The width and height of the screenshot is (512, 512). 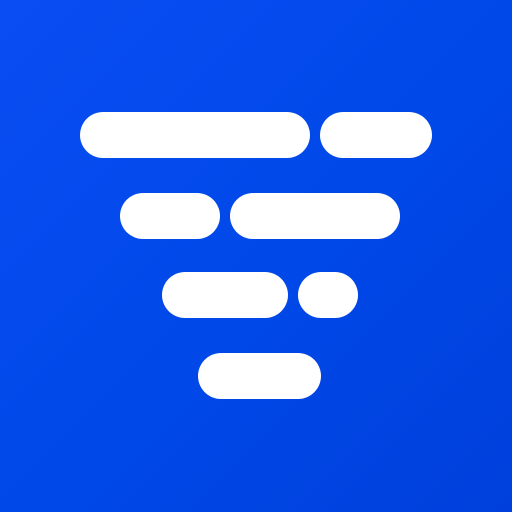 I want to click on logo-bar-row4, so click(x=259, y=376).